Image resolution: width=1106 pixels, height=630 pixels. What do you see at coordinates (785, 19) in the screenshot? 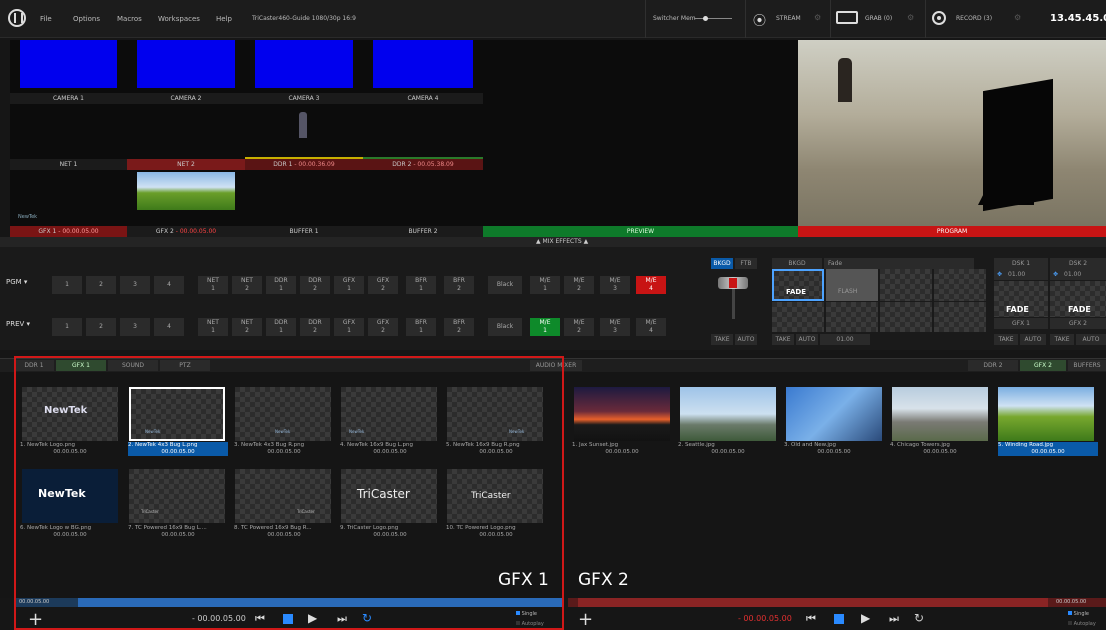
I see `stream-button: ⦿ STREAM ⚙` at bounding box center [785, 19].